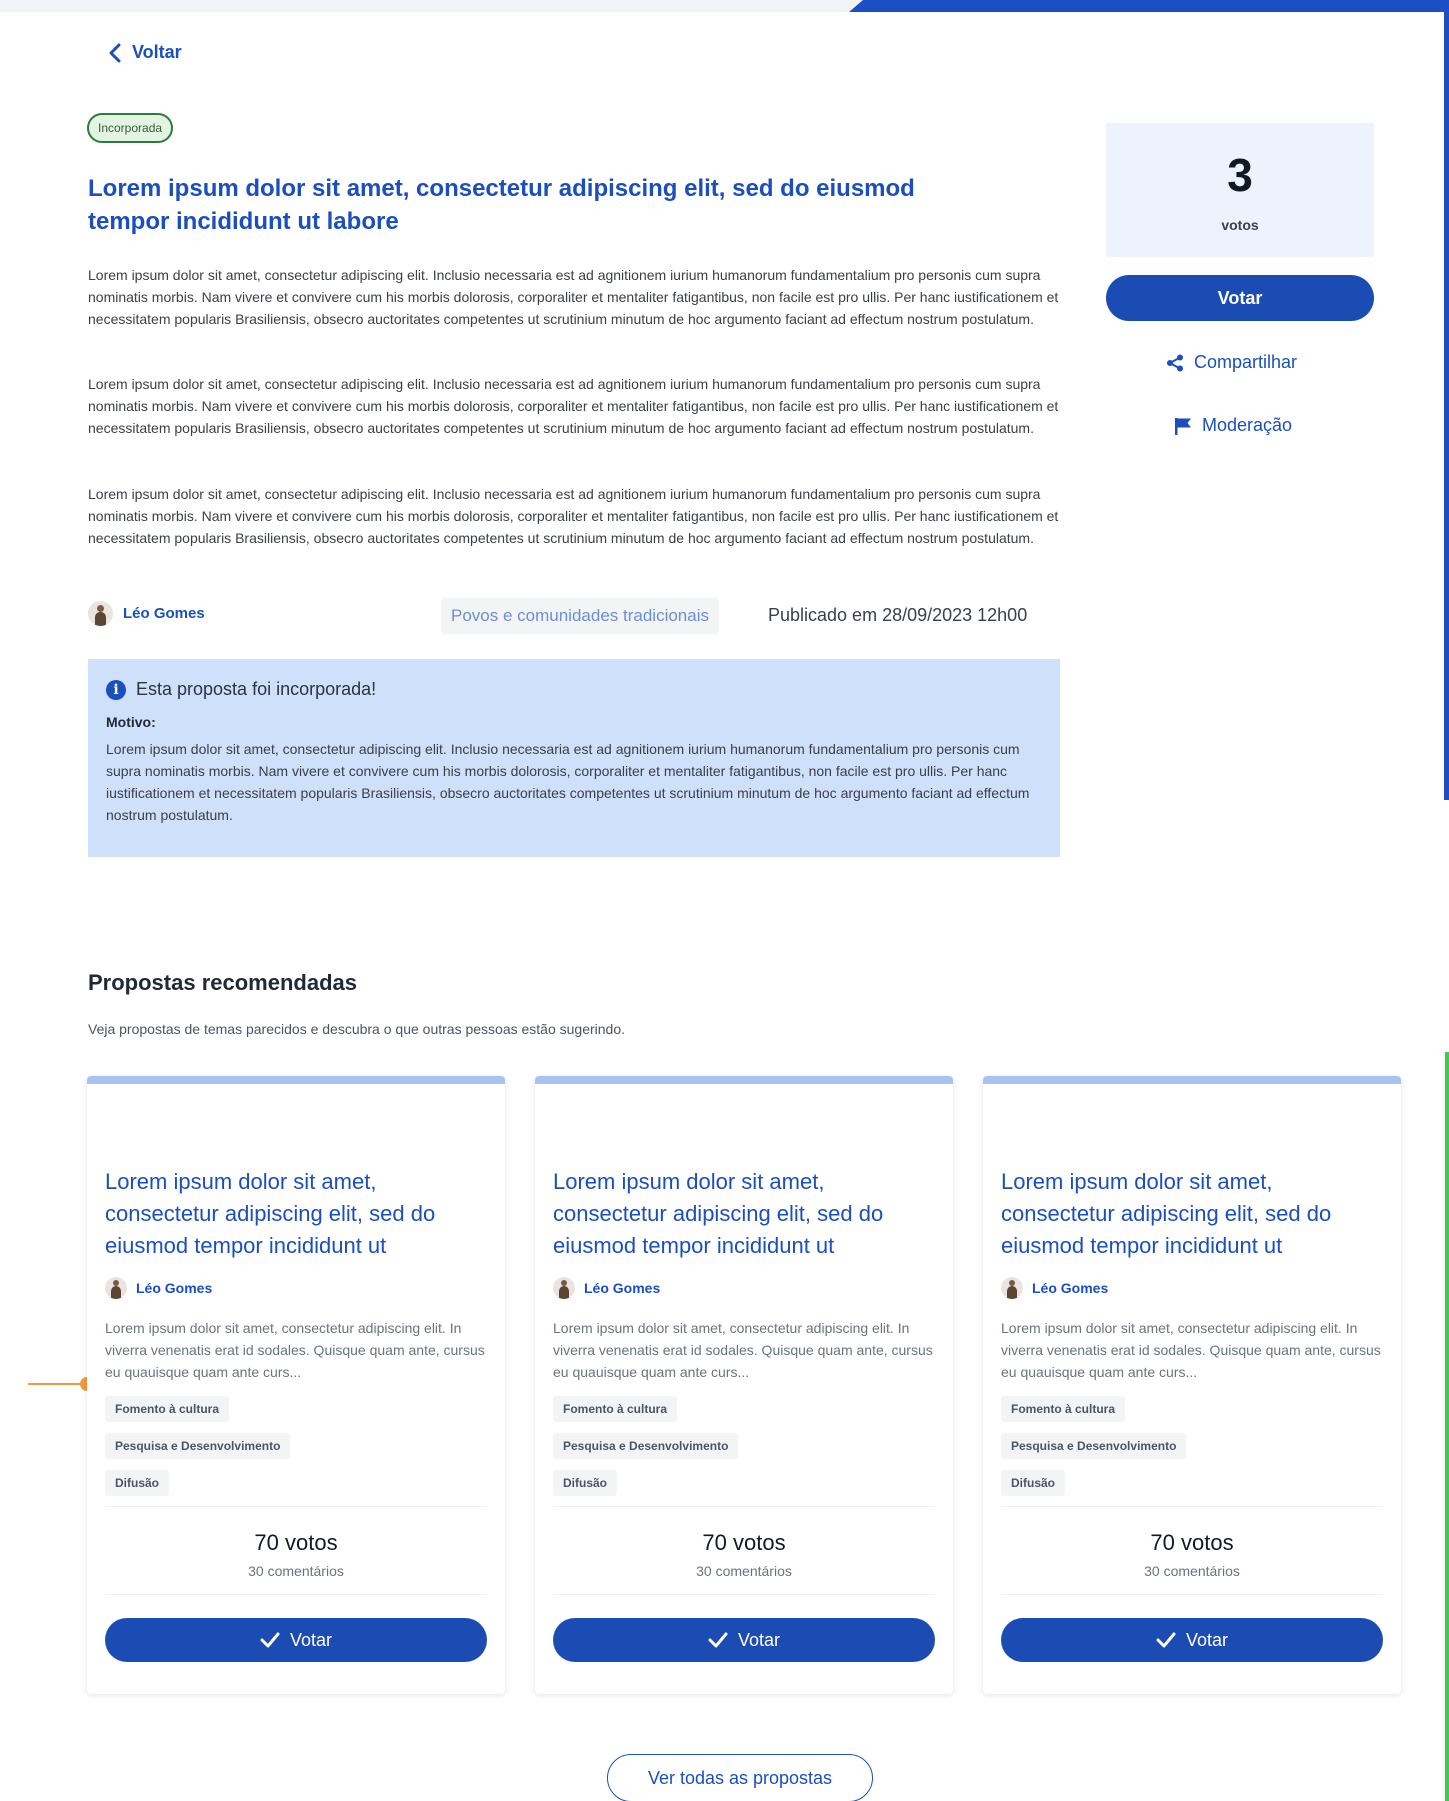  What do you see at coordinates (1240, 175) in the screenshot?
I see `vote-count: 3` at bounding box center [1240, 175].